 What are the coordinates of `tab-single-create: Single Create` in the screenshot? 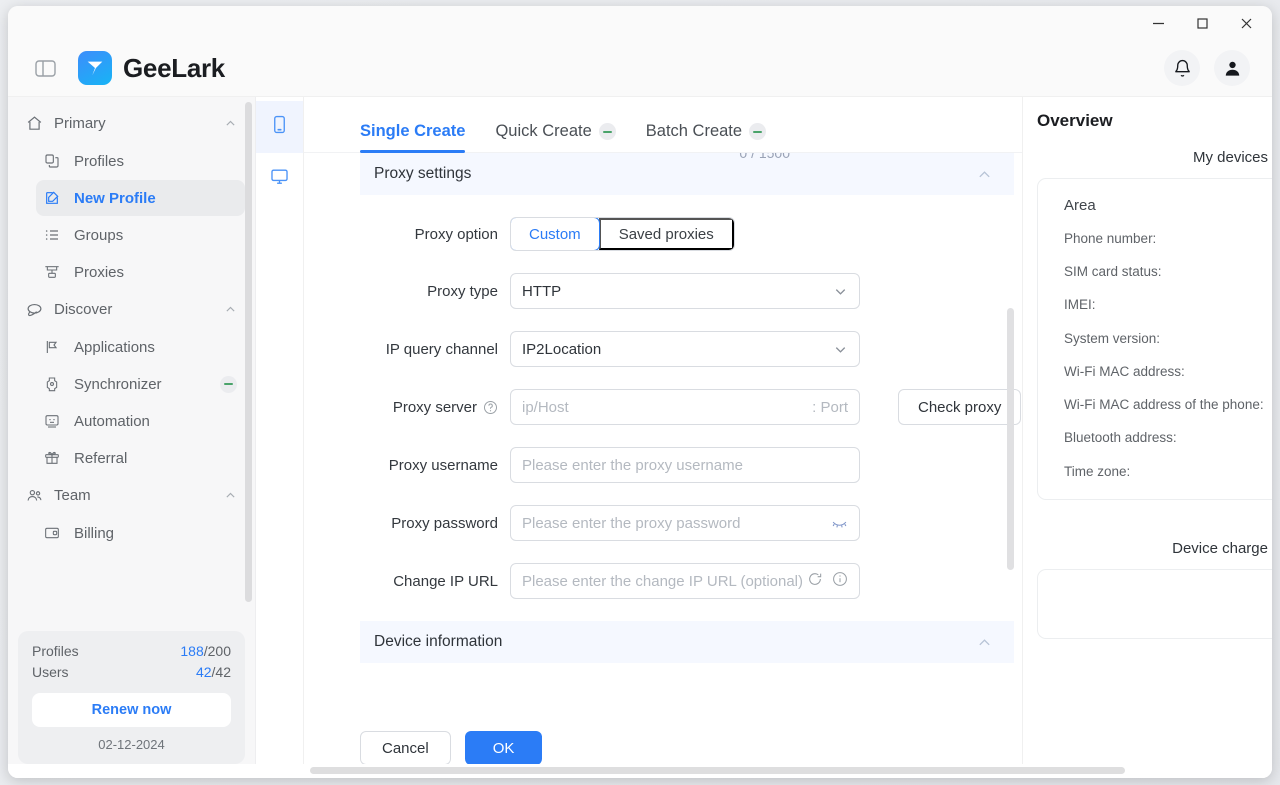 It's located at (413, 137).